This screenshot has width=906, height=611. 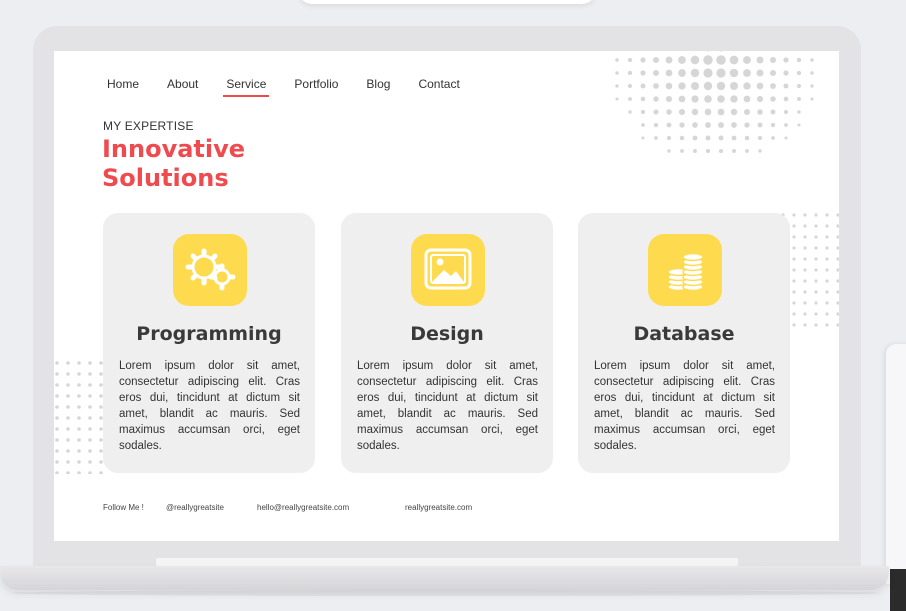 What do you see at coordinates (447, 2) in the screenshot?
I see `background-tab-card` at bounding box center [447, 2].